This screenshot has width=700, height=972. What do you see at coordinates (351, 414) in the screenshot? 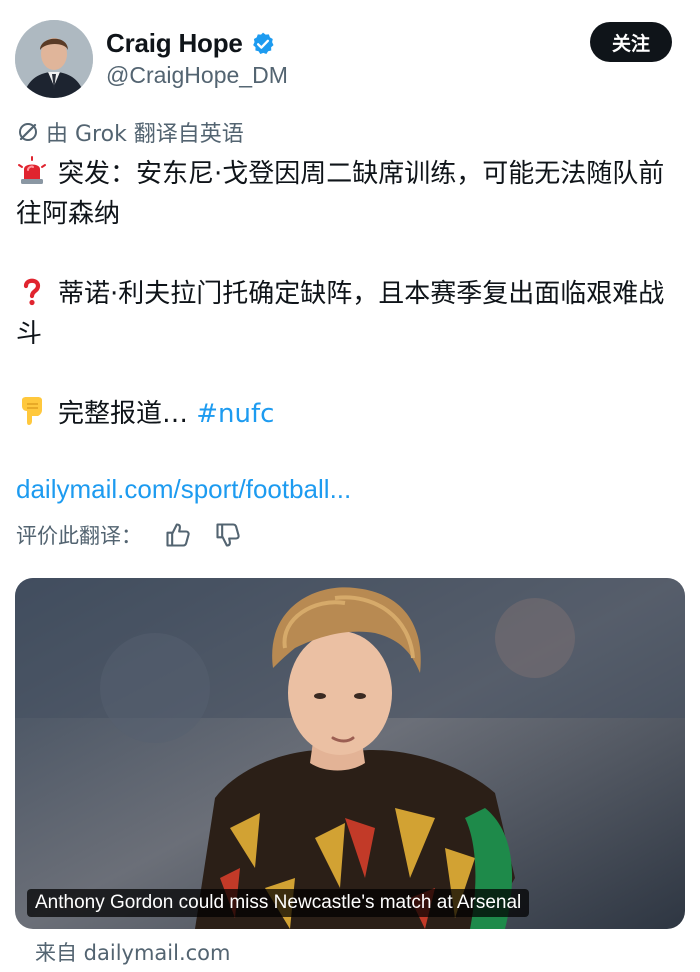
I see `tweet-line-3: 完整报道… #nufc` at bounding box center [351, 414].